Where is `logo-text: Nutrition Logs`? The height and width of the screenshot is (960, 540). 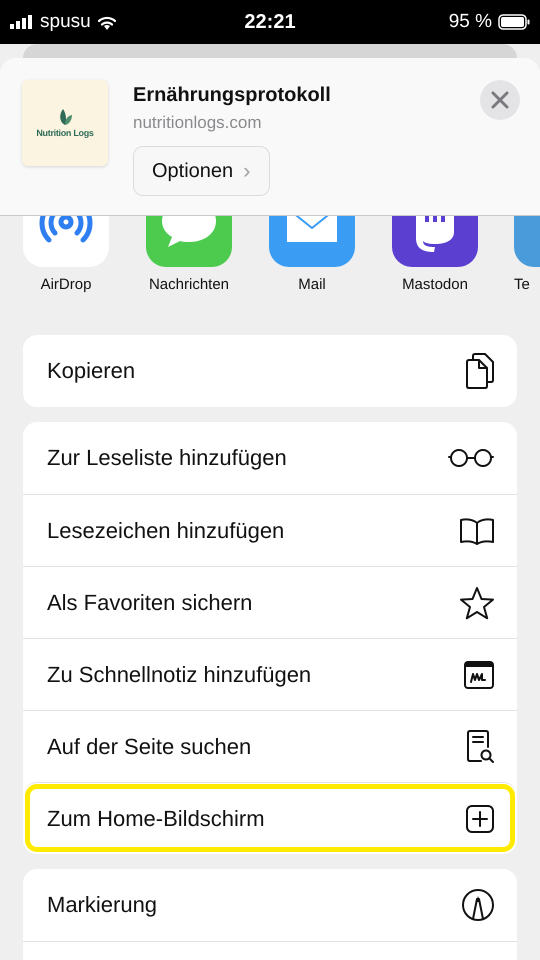 logo-text: Nutrition Logs is located at coordinates (65, 133).